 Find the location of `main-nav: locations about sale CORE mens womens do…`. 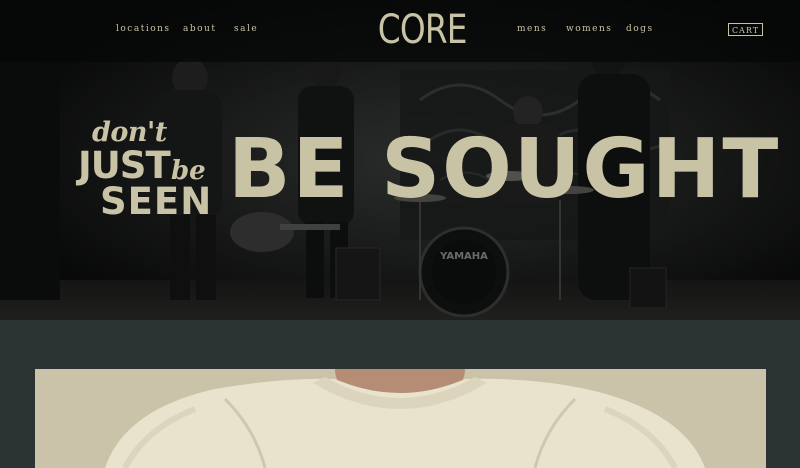

main-nav: locations about sale CORE mens womens do… is located at coordinates (400, 31).